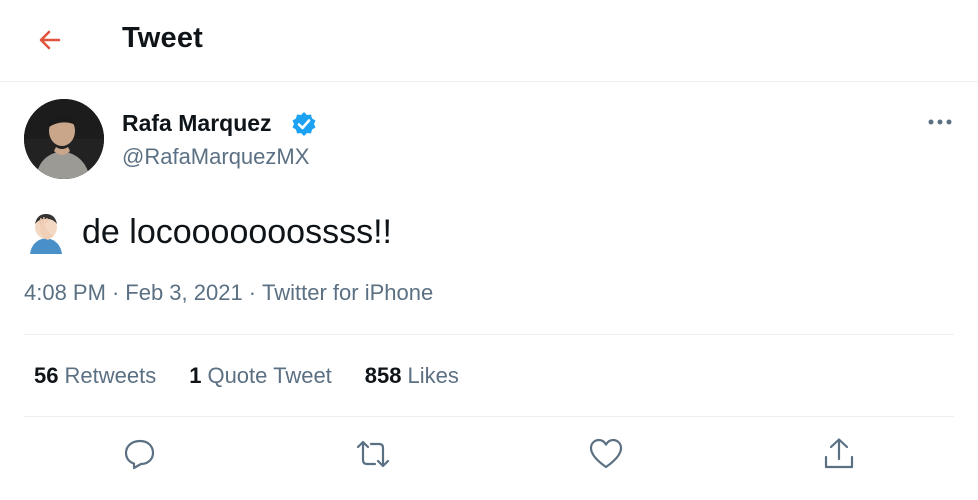  I want to click on heart-icon, so click(606, 453).